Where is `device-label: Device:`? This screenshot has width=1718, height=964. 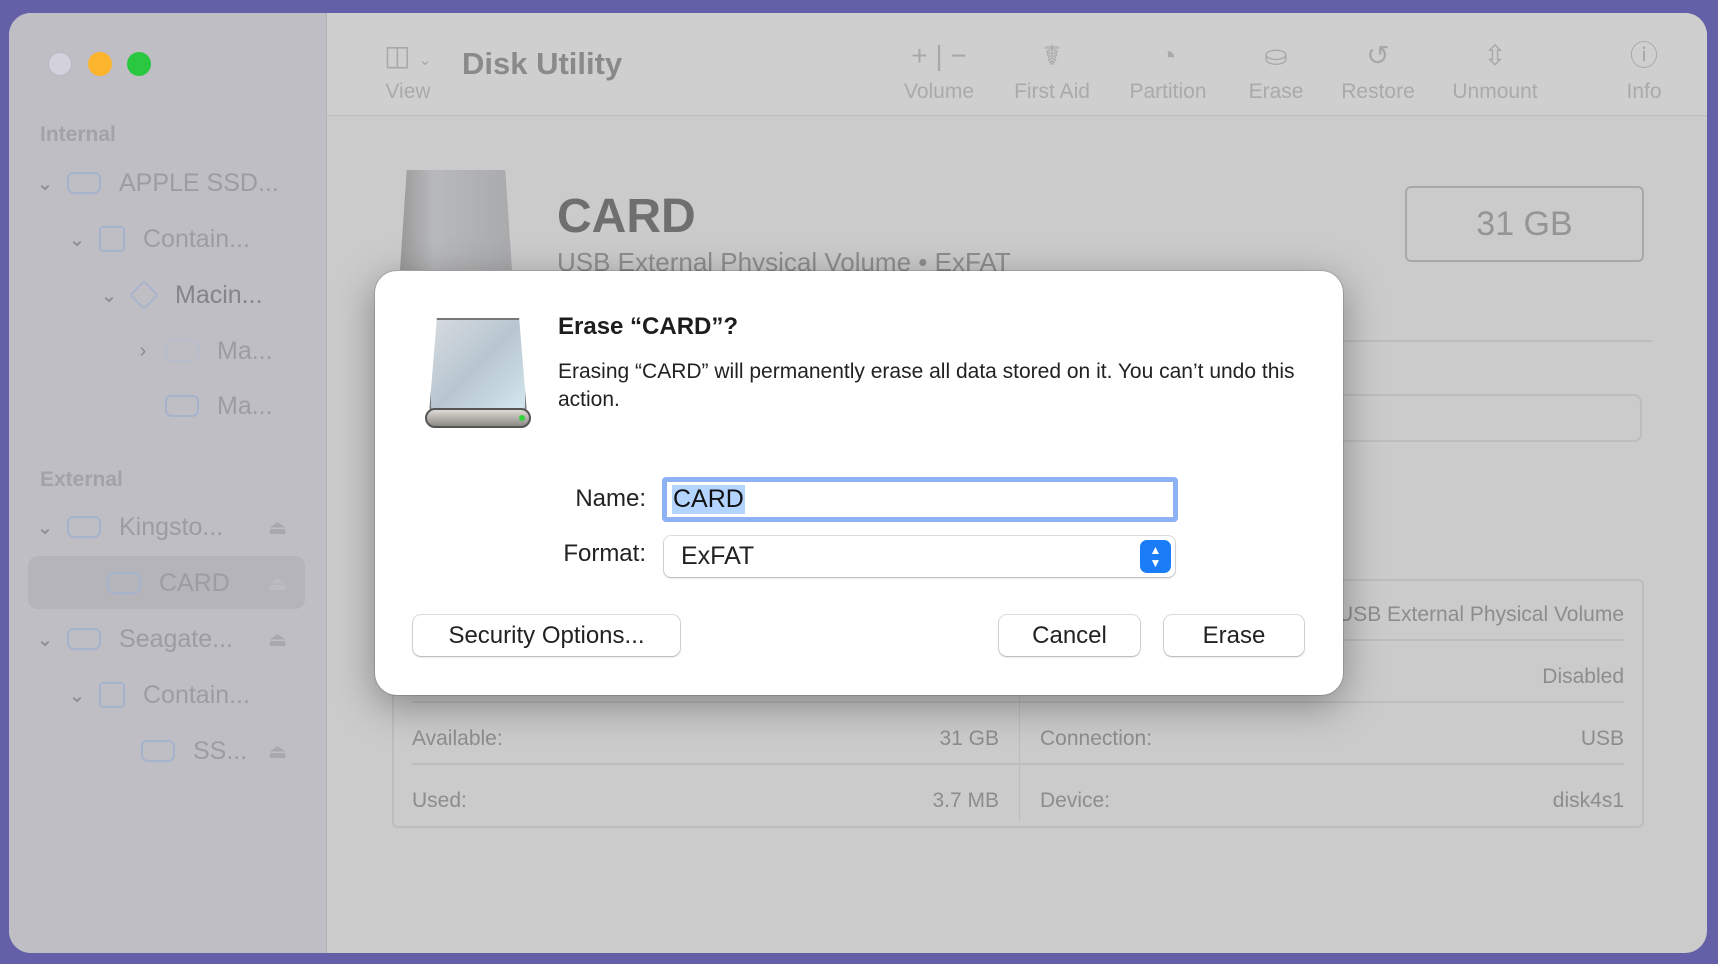 device-label: Device: is located at coordinates (1075, 800).